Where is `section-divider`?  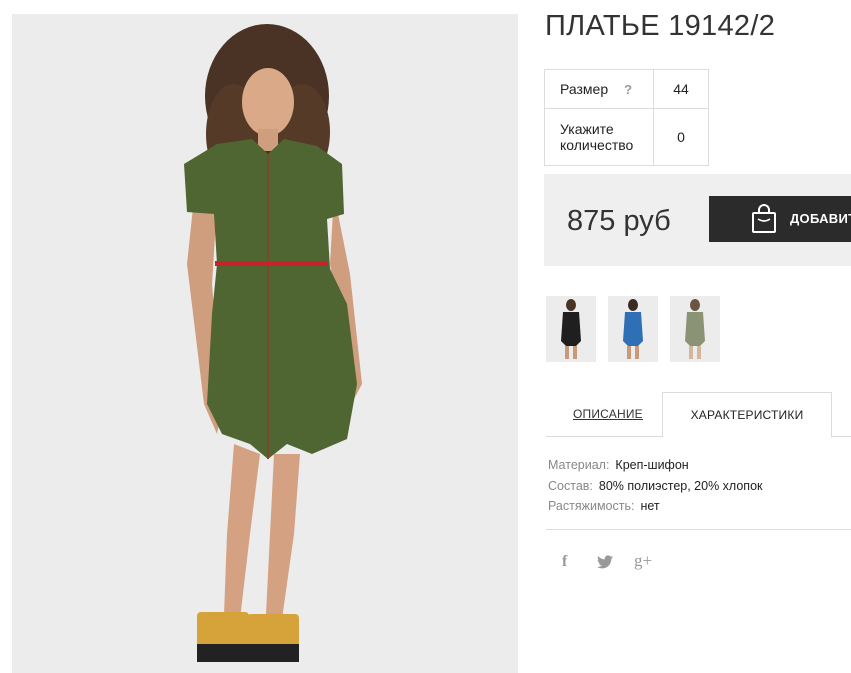
section-divider is located at coordinates (698, 529).